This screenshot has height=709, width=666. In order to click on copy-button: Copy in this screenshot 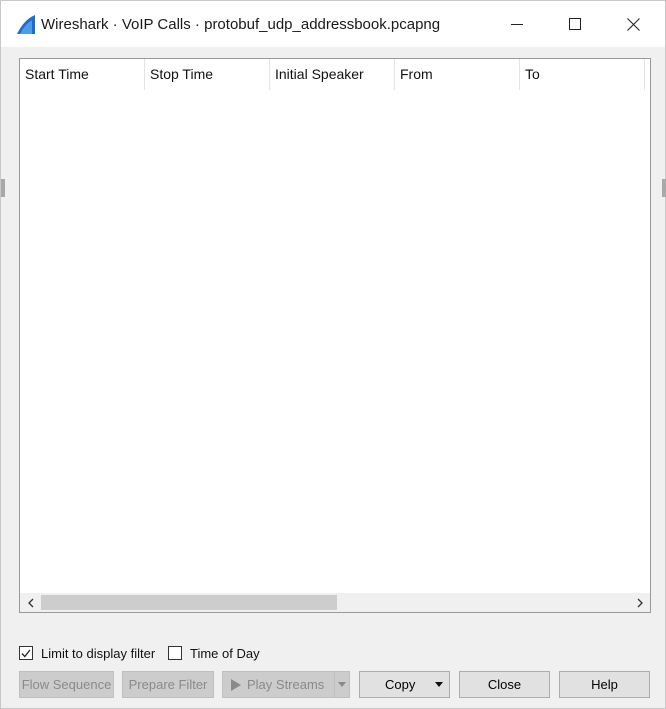, I will do `click(404, 684)`.